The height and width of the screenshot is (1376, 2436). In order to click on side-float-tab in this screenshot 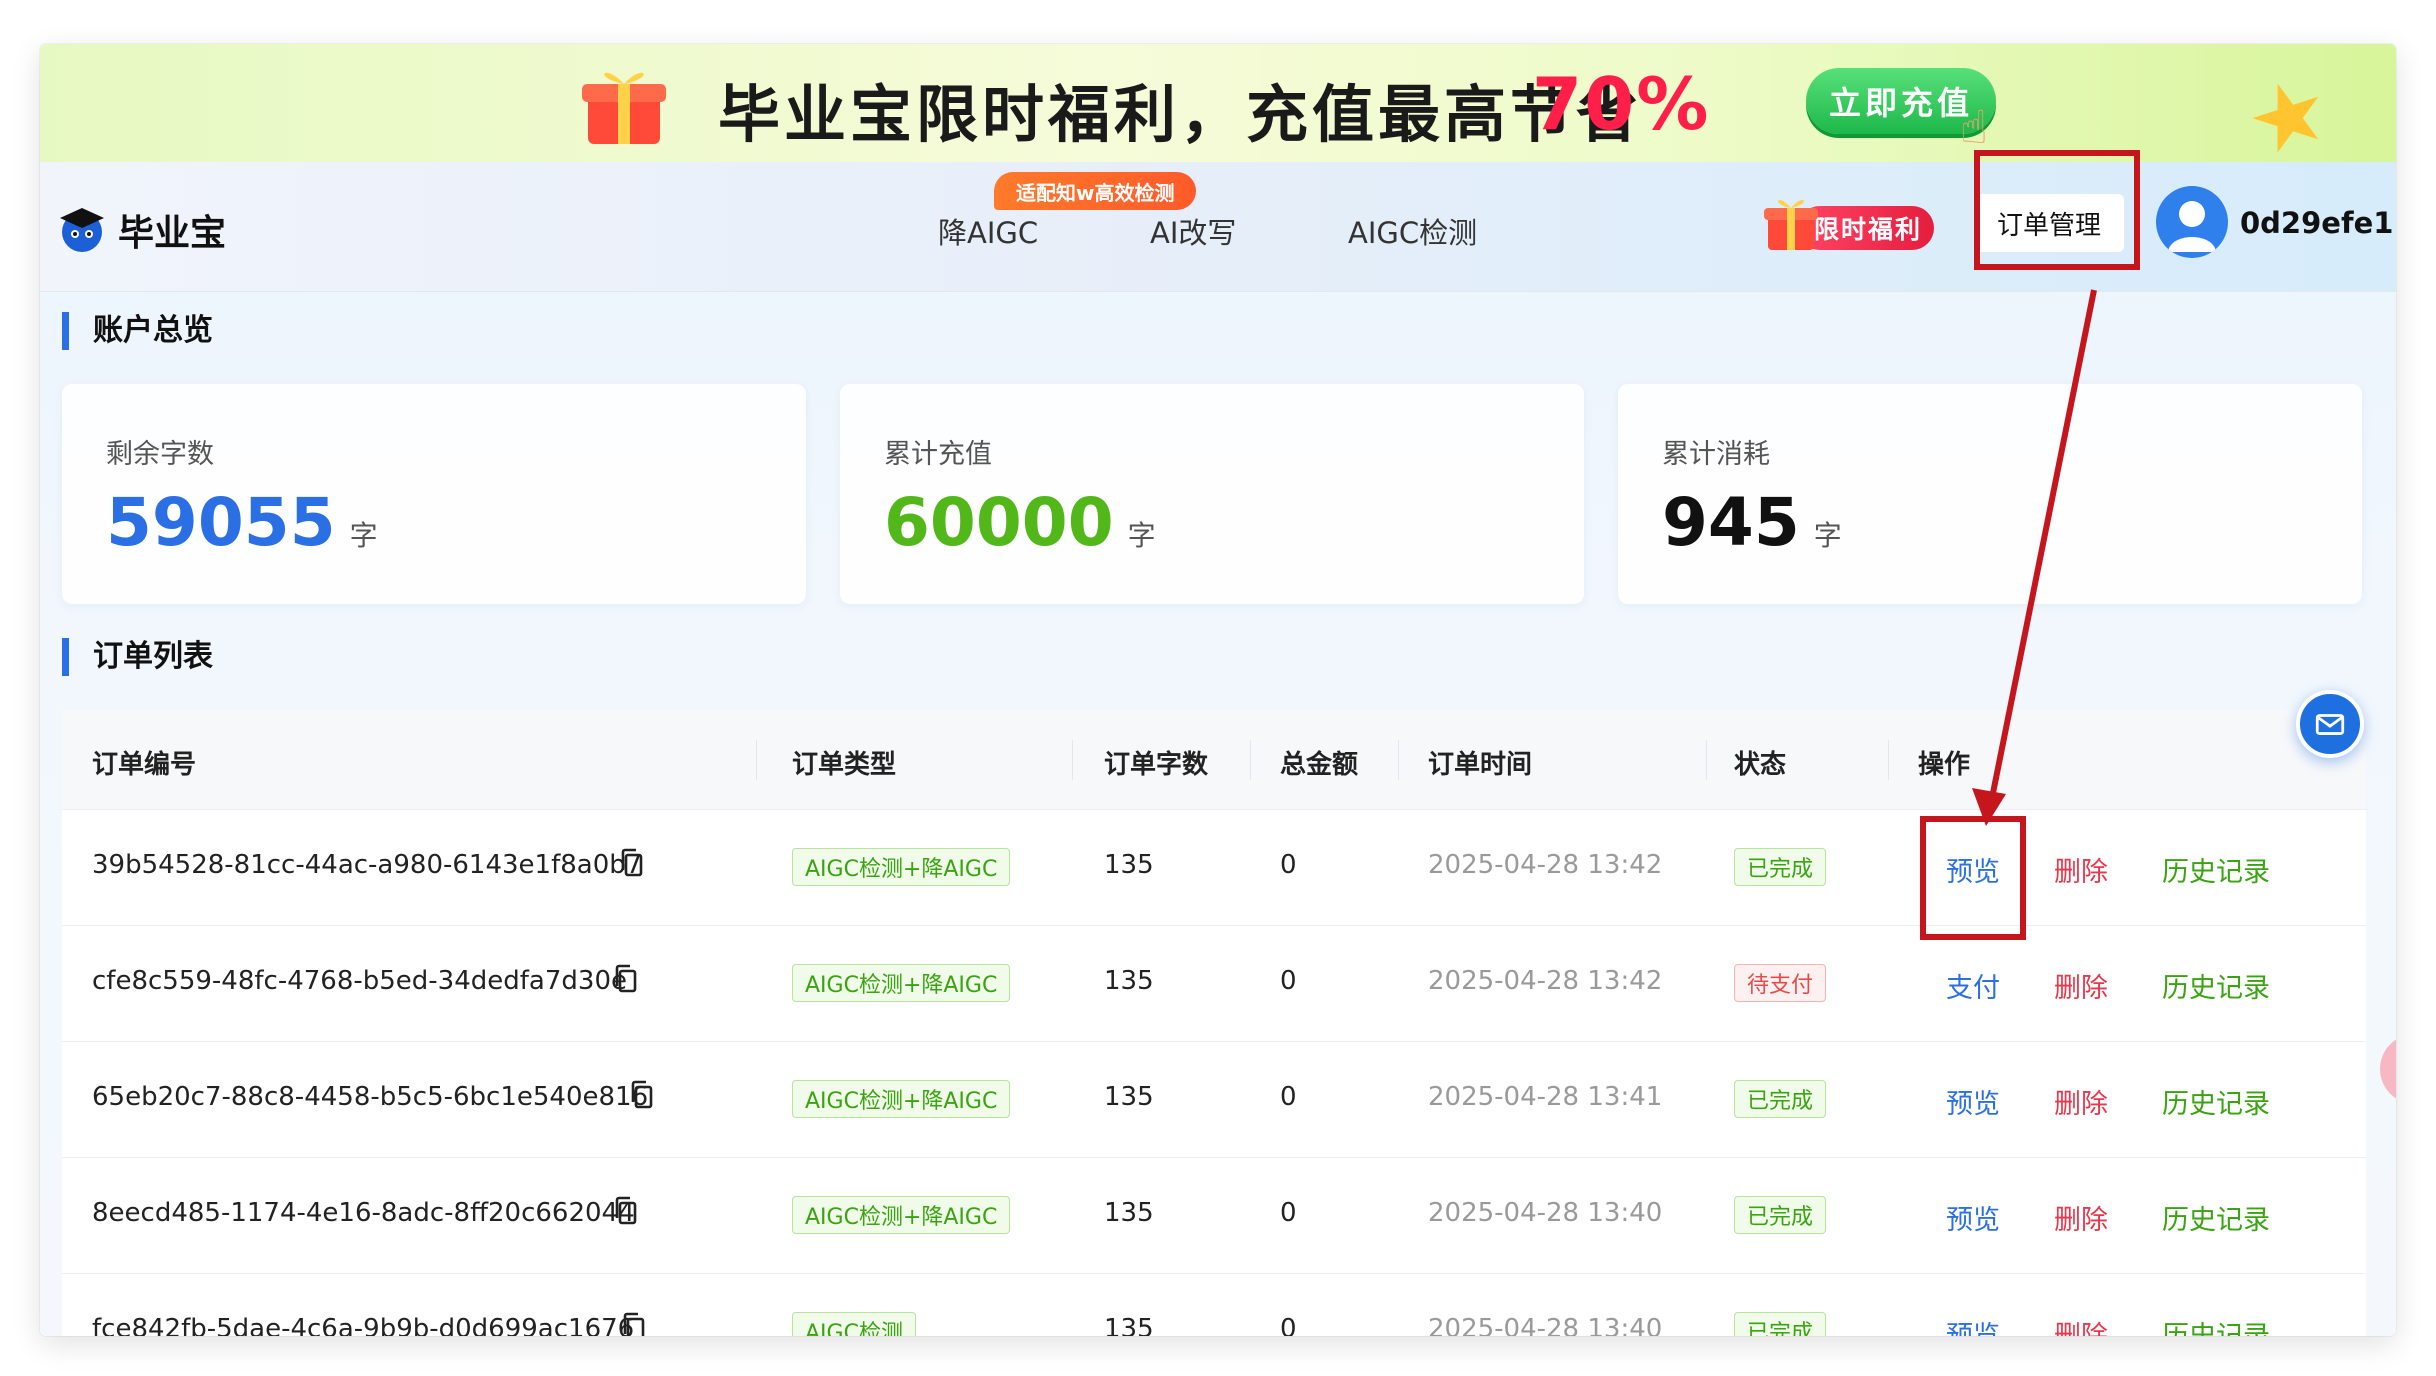, I will do `click(2388, 1069)`.